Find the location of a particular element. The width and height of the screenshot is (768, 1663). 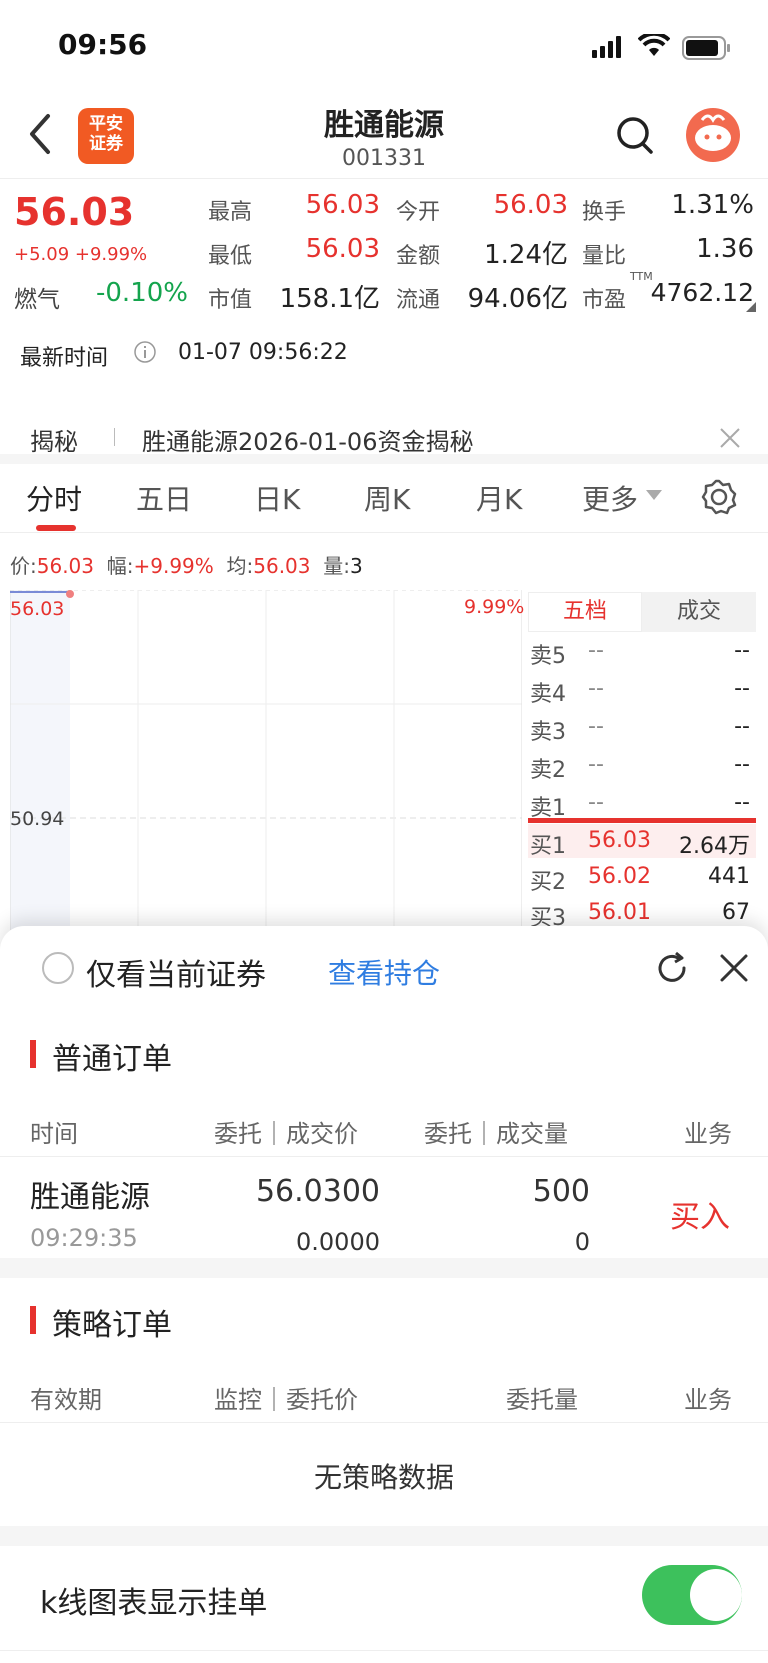

more-dropdown-icon is located at coordinates (654, 495).